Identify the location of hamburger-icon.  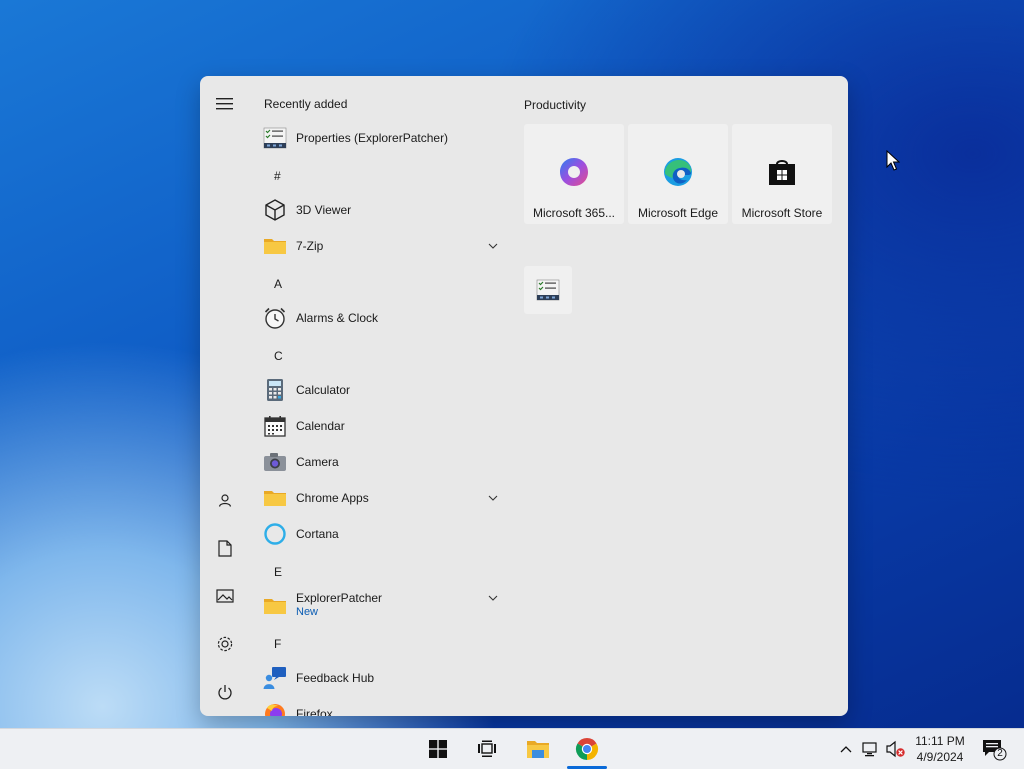
(224, 104).